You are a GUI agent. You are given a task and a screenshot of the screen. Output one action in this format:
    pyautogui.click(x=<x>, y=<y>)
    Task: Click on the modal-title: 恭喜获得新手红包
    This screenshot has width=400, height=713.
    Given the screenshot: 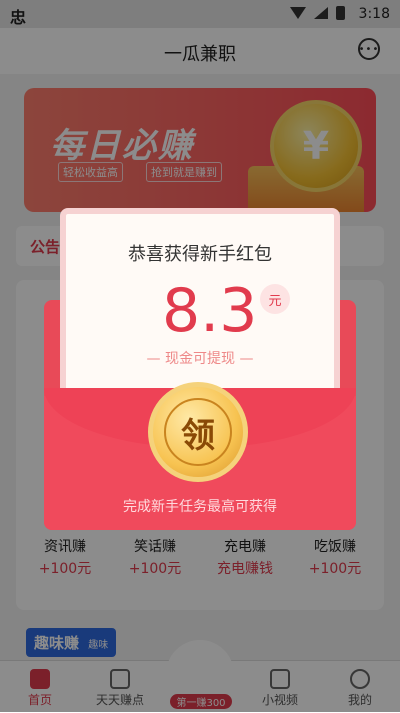 What is the action you would take?
    pyautogui.click(x=200, y=254)
    